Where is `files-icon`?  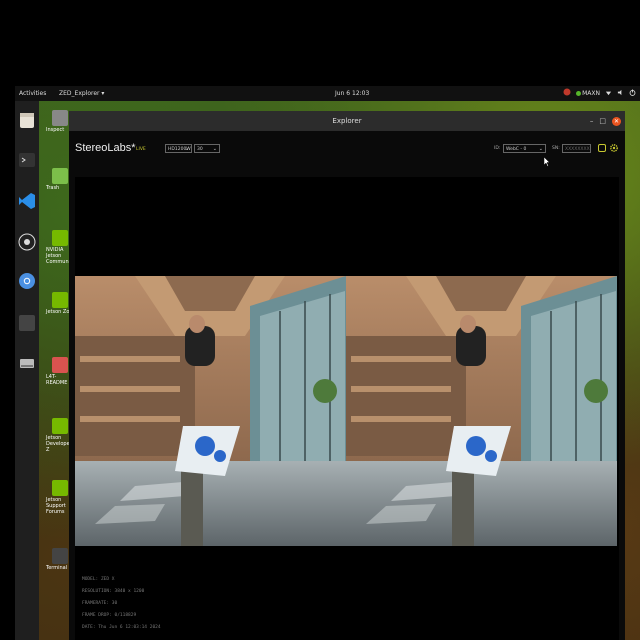 files-icon is located at coordinates (27, 120).